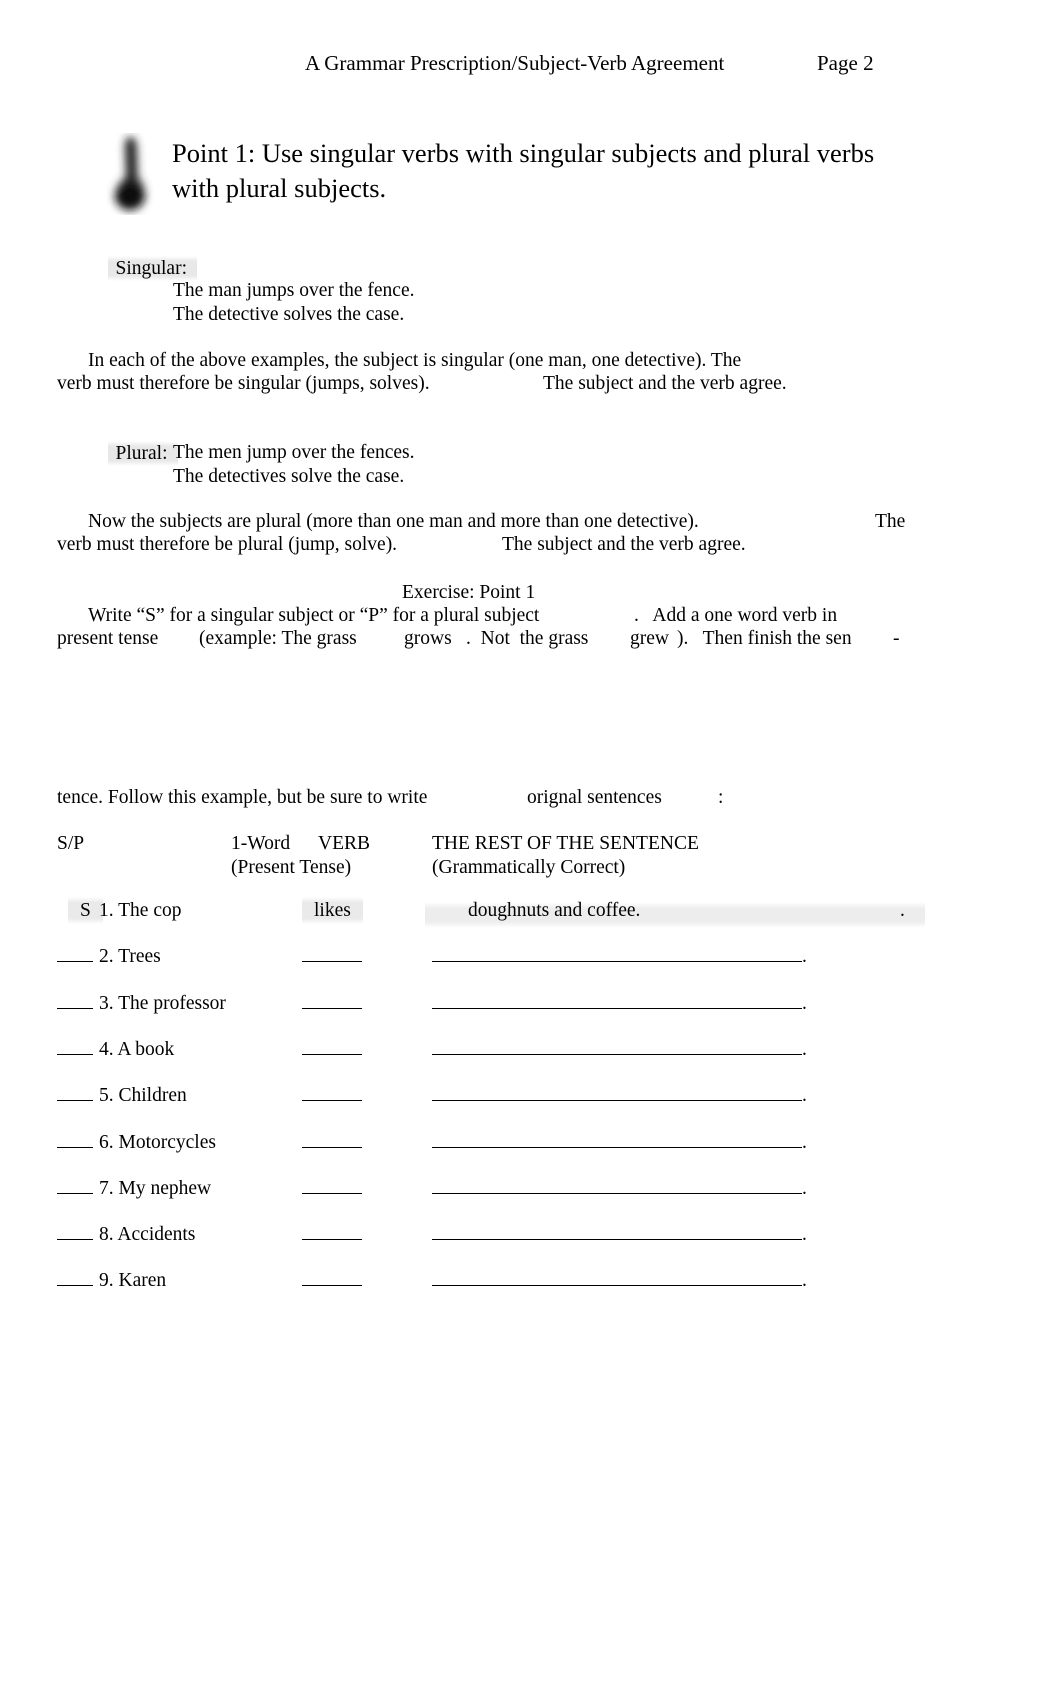  I want to click on table-row: 9. Karen., so click(531, 1285).